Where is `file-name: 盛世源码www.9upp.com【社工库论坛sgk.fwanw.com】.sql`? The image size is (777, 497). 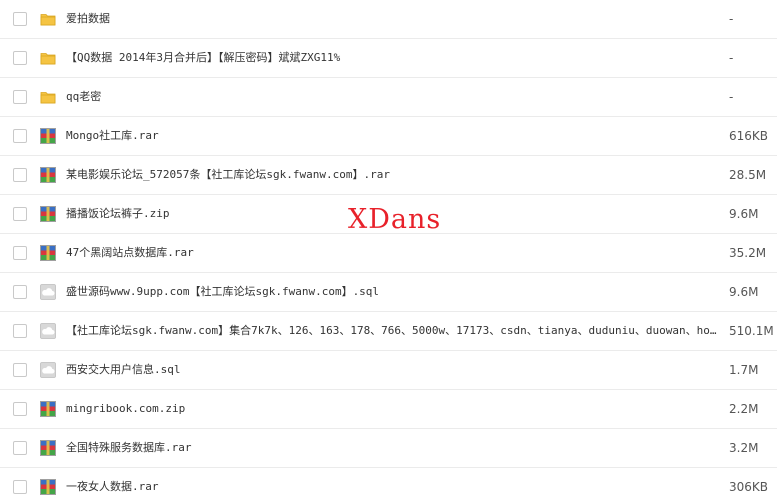 file-name: 盛世源码www.9upp.com【社工库论坛sgk.fwanw.com】.sql is located at coordinates (392, 292).